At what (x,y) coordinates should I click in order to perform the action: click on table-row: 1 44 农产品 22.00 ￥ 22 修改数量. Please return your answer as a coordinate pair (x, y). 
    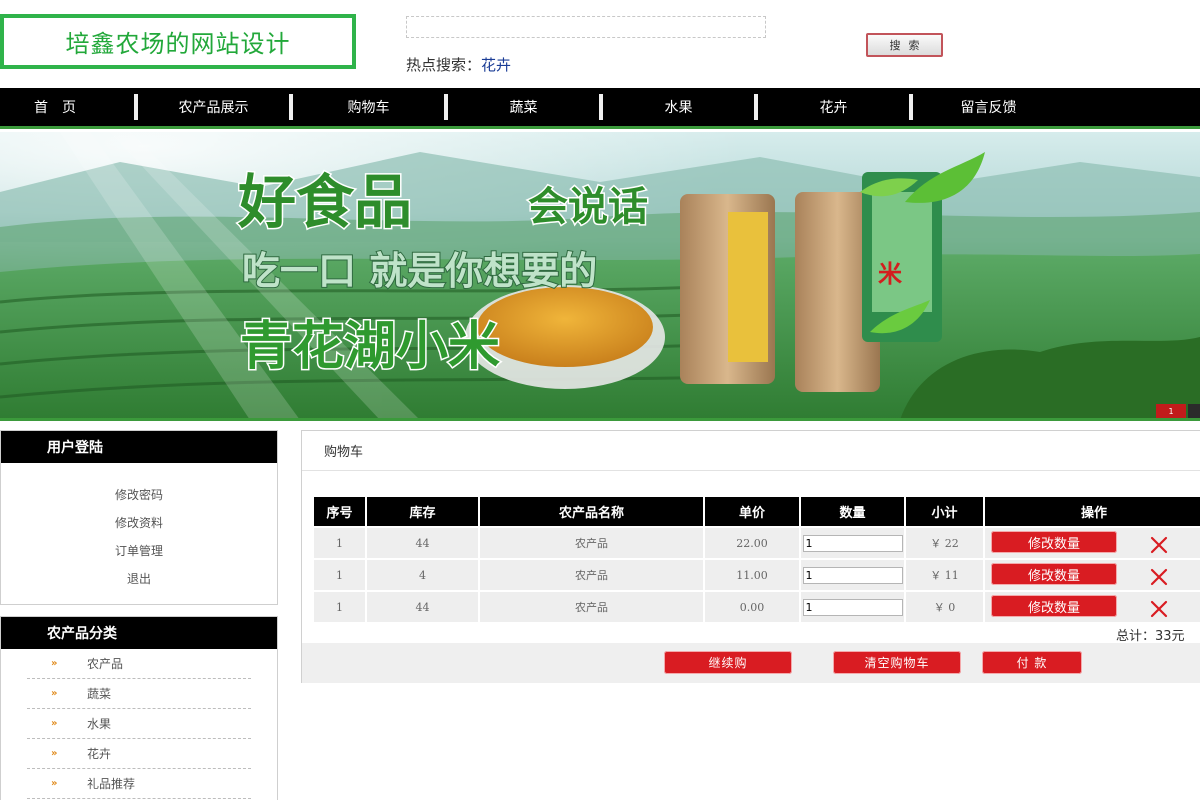
    Looking at the image, I should click on (756, 543).